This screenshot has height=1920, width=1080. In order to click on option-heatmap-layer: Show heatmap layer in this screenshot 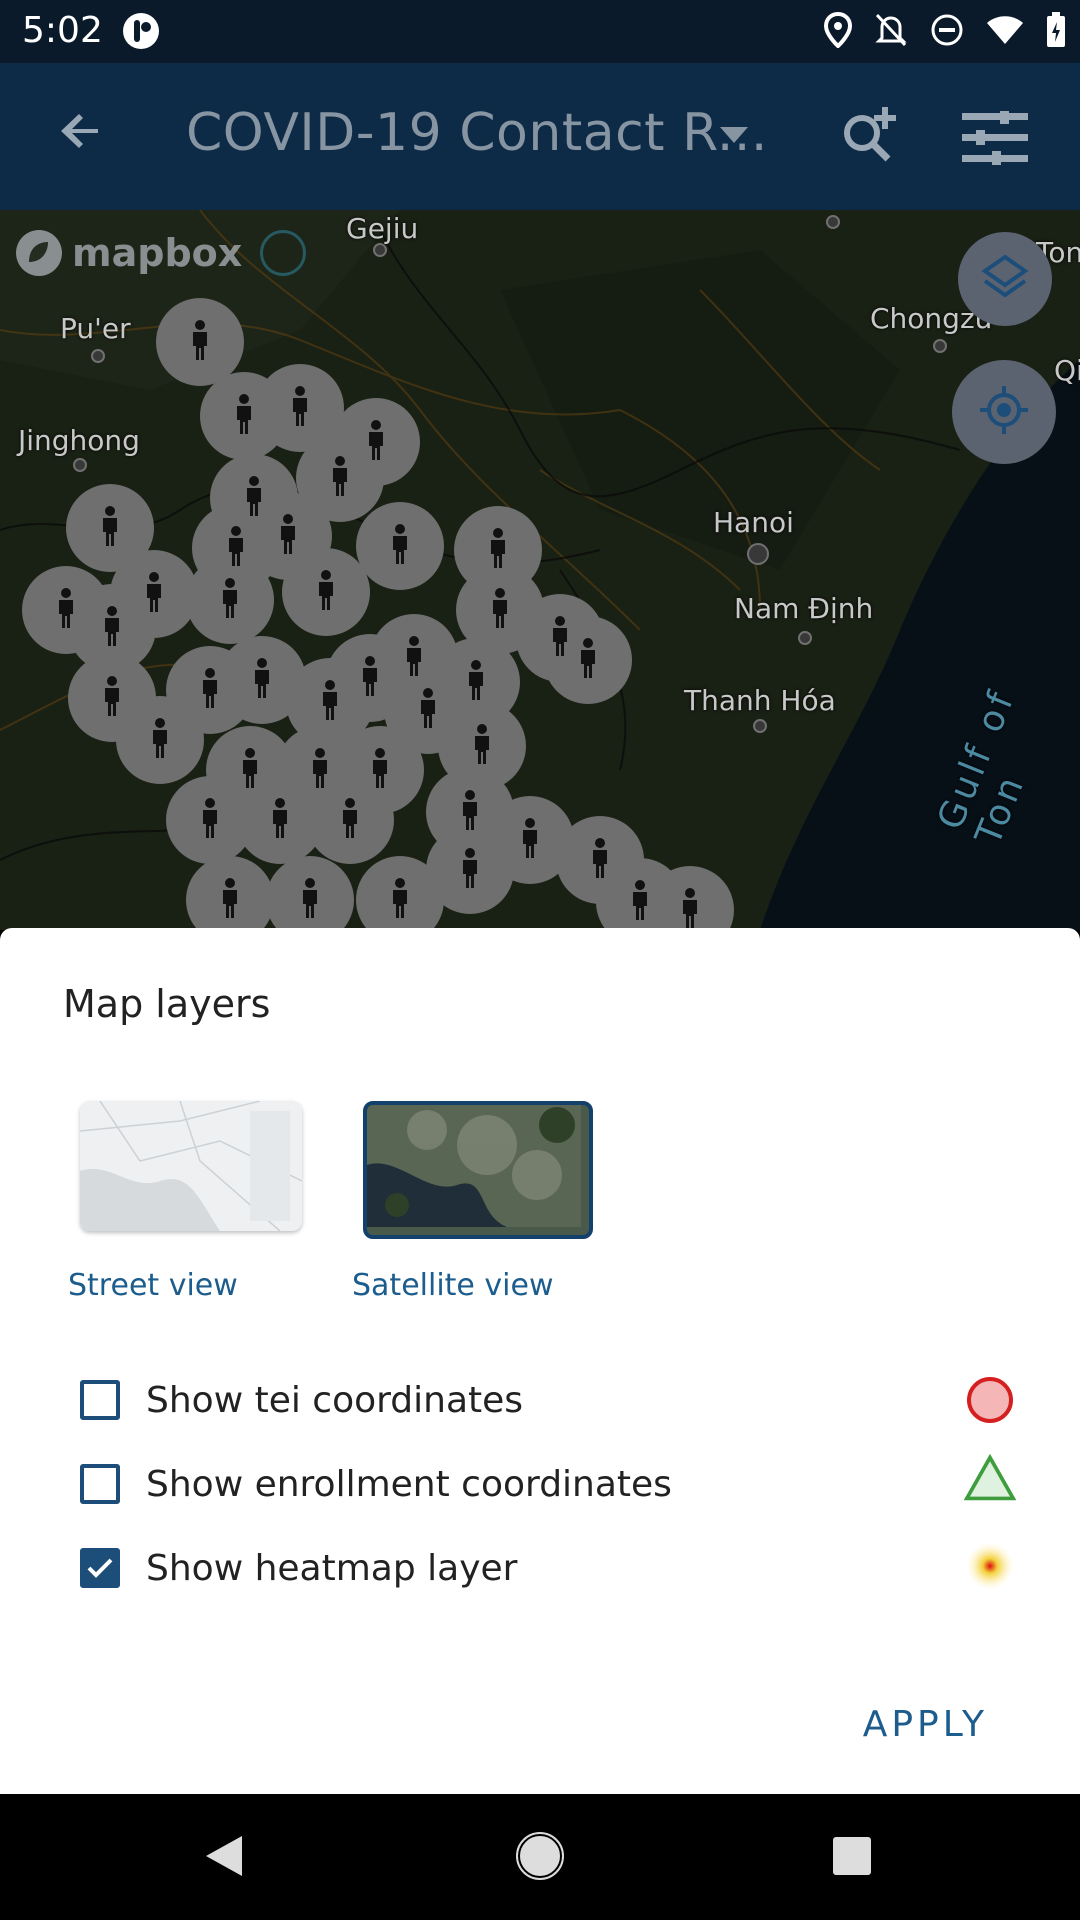, I will do `click(298, 1568)`.